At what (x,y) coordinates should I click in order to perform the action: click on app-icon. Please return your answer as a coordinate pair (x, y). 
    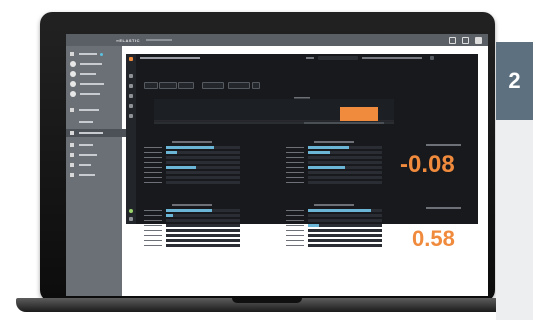
    Looking at the image, I should click on (131, 59).